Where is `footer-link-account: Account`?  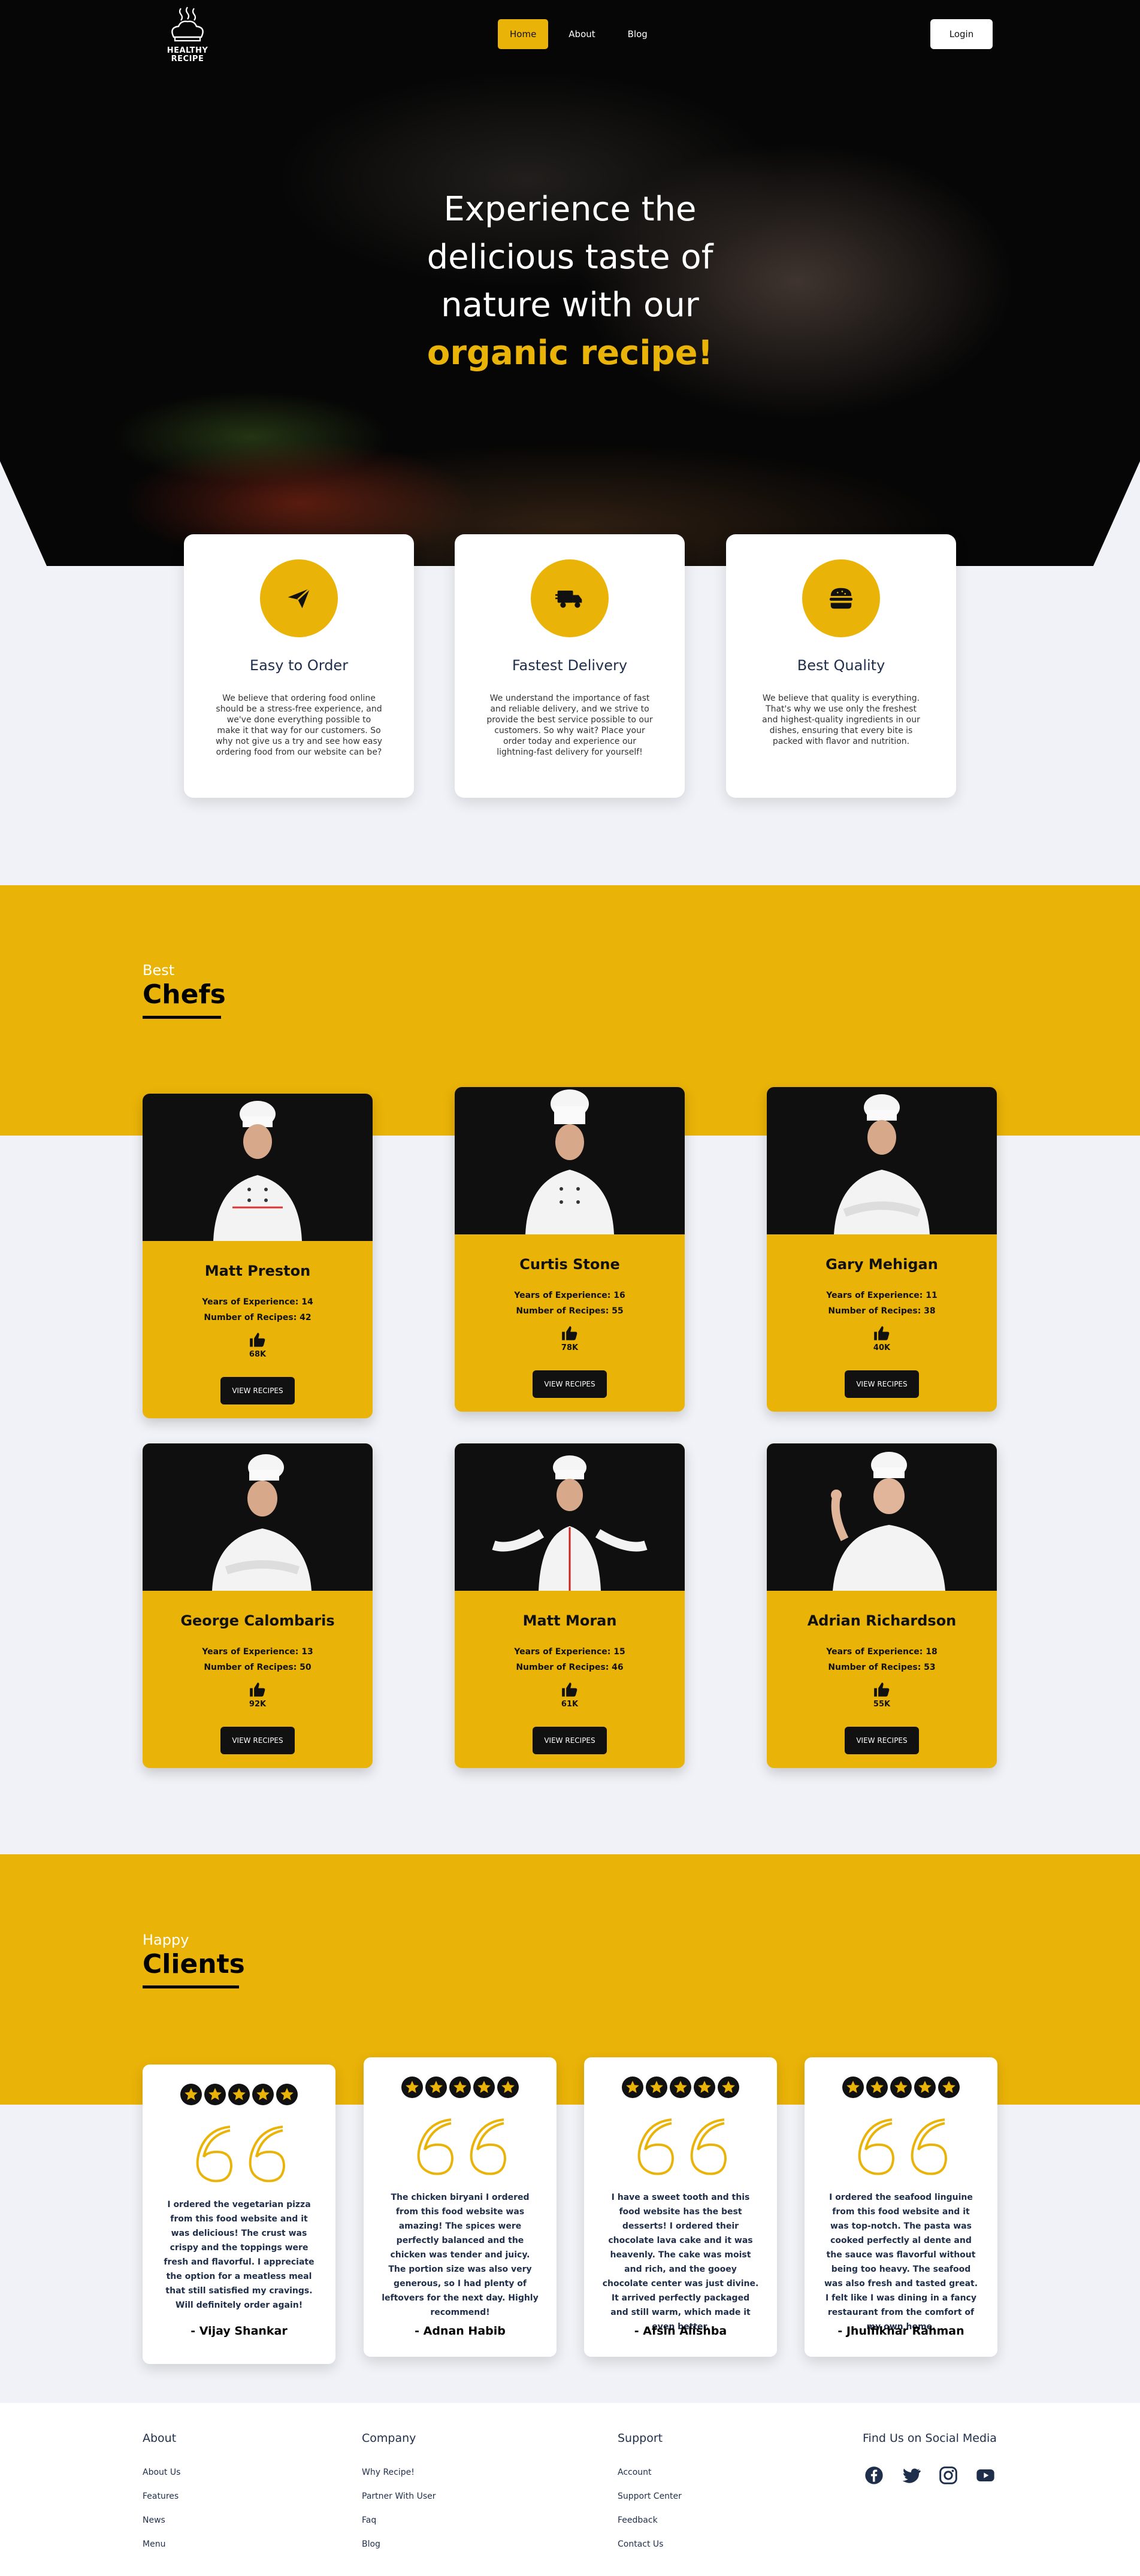 footer-link-account: Account is located at coordinates (635, 2472).